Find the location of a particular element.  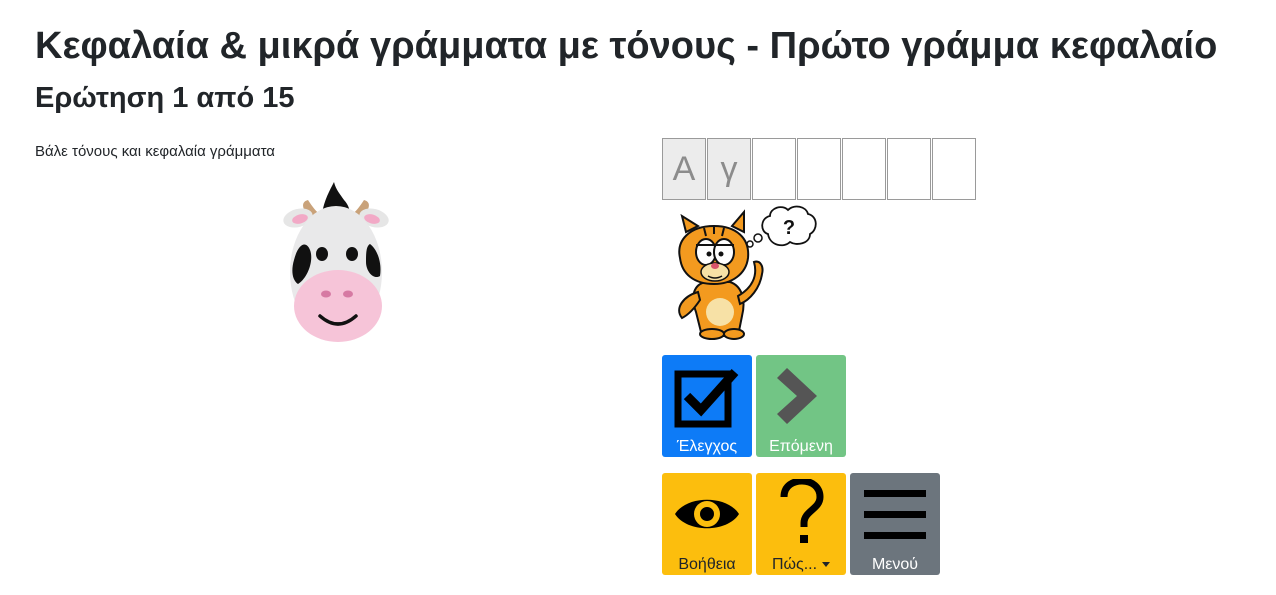

help-button-label: Βοήθεια is located at coordinates (707, 564).